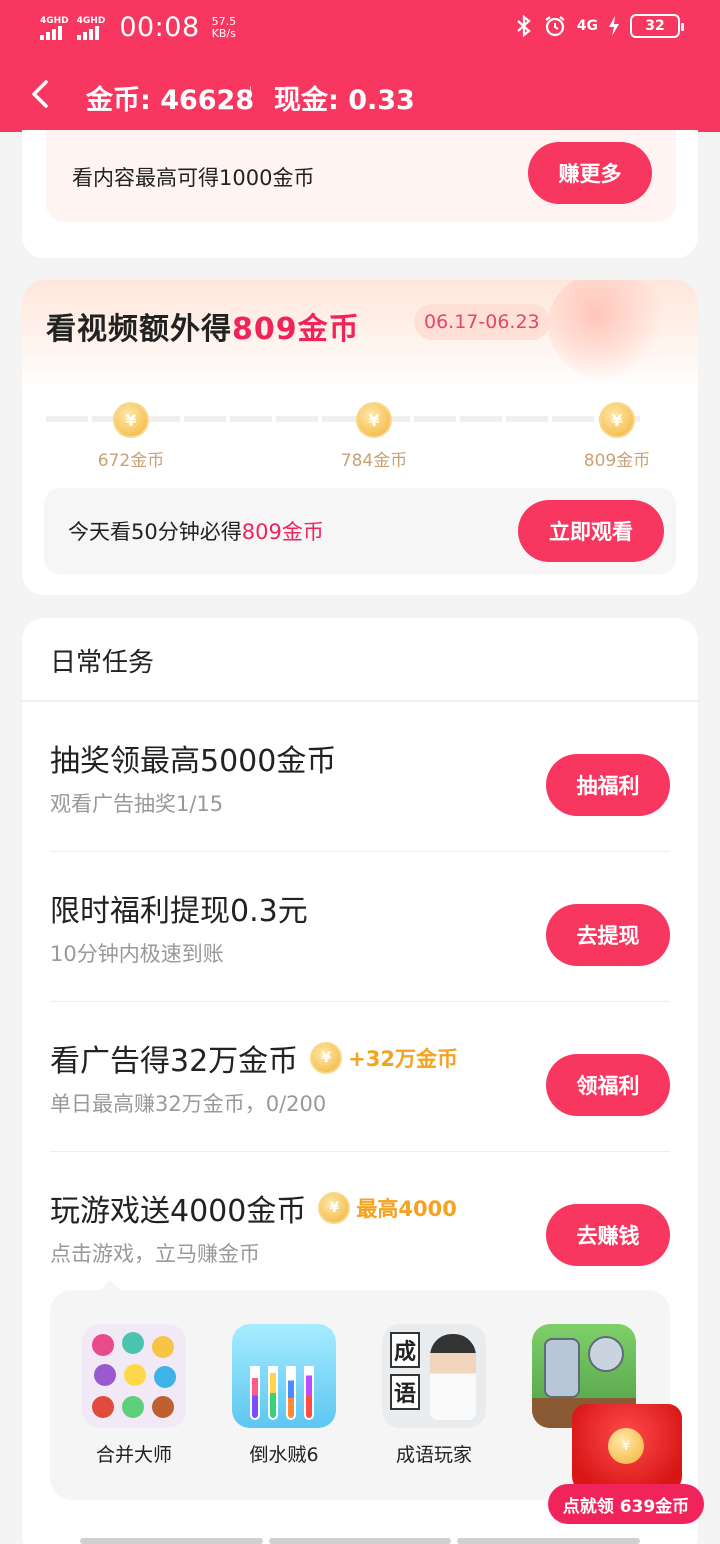 The width and height of the screenshot is (720, 1544). I want to click on battery-icon: 32, so click(657, 26).